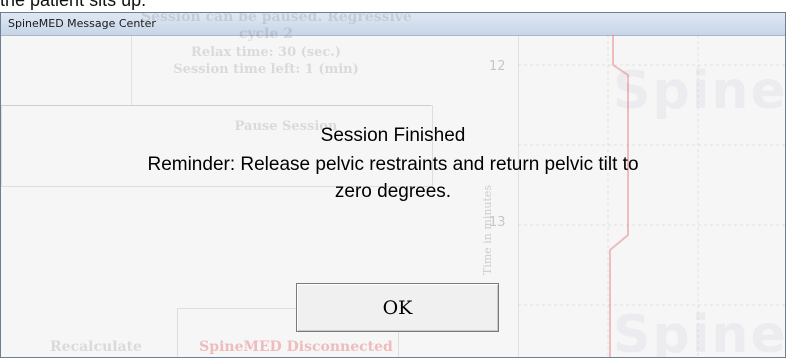  What do you see at coordinates (497, 66) in the screenshot?
I see `bg-tick-label: 12` at bounding box center [497, 66].